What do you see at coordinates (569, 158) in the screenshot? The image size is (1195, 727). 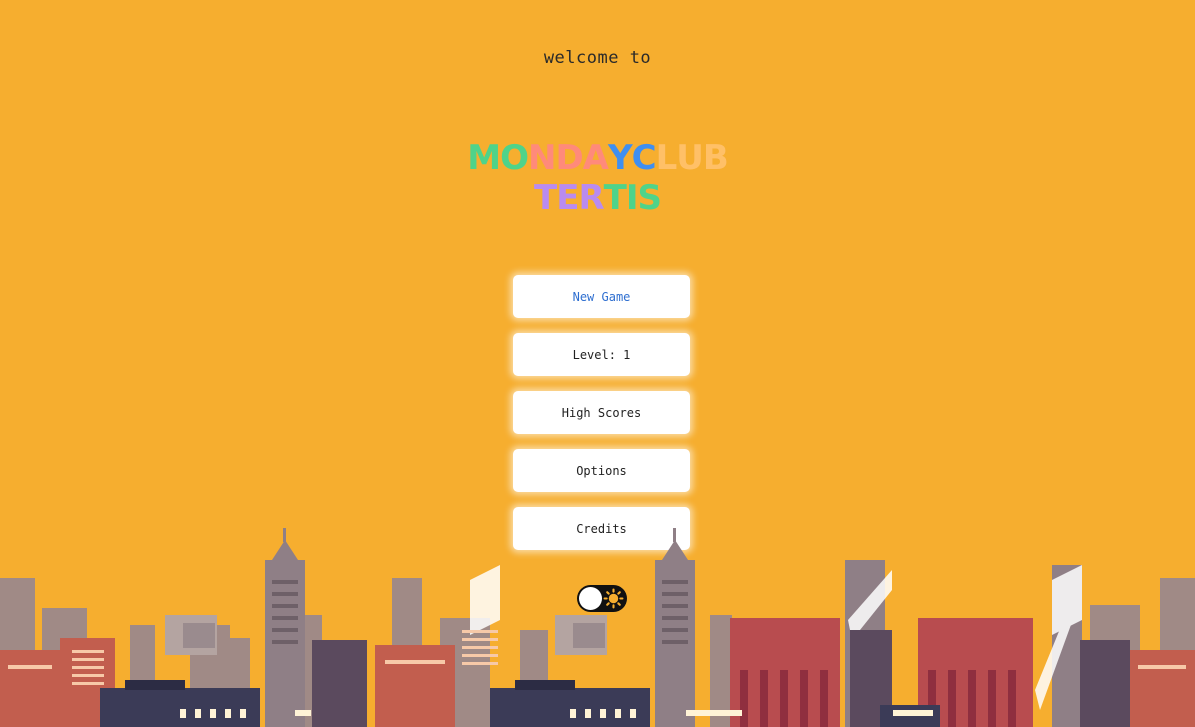 I see `logo-letter: D` at bounding box center [569, 158].